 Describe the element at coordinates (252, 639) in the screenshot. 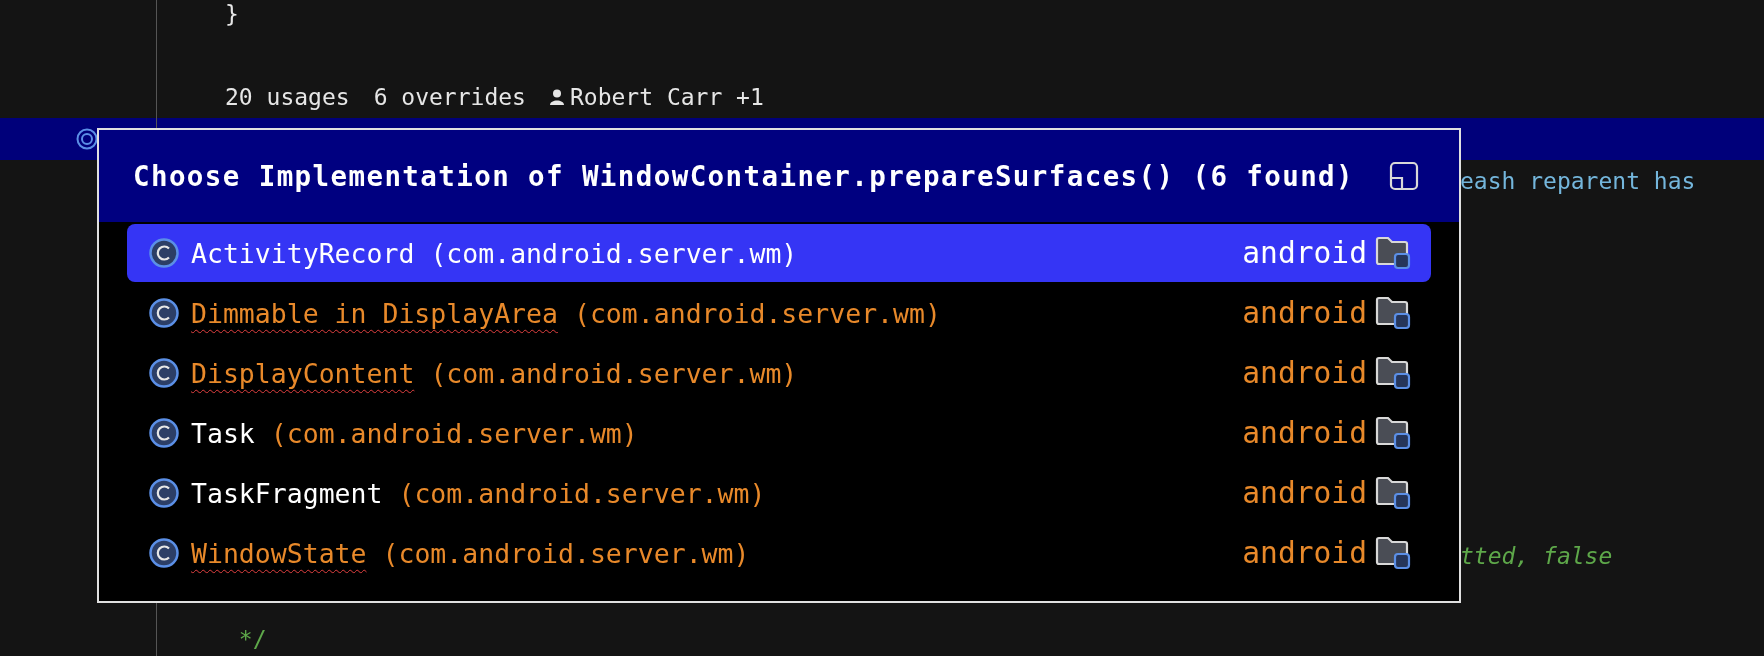

I see `code-line: */` at that location.